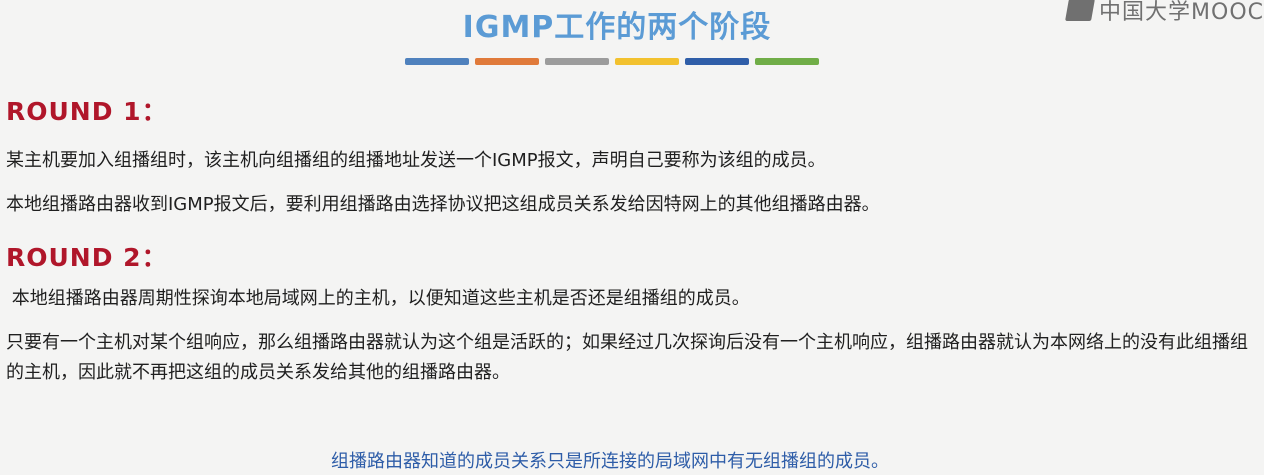 Image resolution: width=1264 pixels, height=475 pixels. Describe the element at coordinates (87, 111) in the screenshot. I see `round-1-heading: ROUND 1：` at that location.